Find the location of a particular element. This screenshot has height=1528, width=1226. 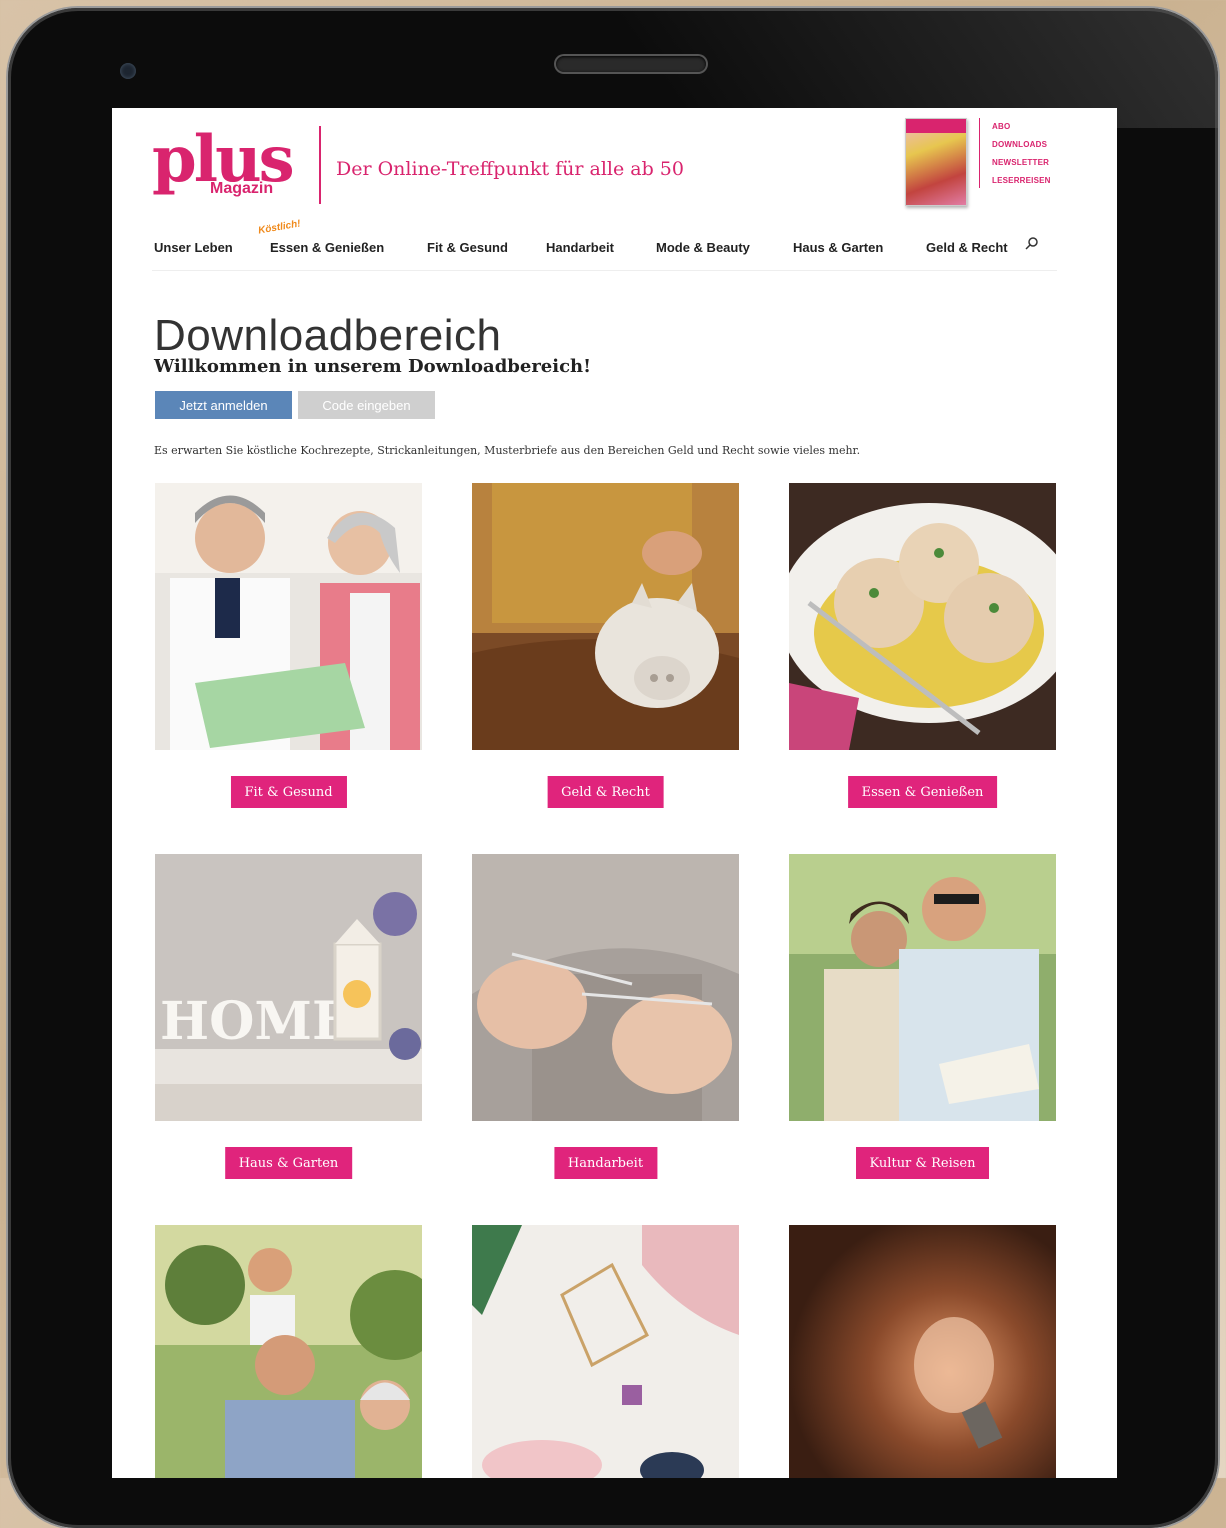

dumplings-photo is located at coordinates (922, 616).